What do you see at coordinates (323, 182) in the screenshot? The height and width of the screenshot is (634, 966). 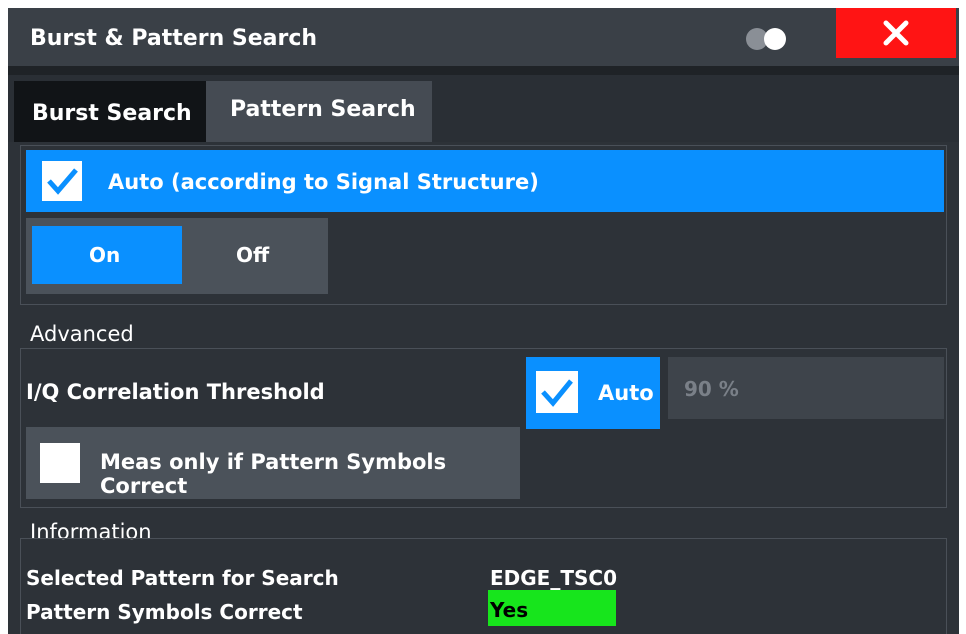 I see `auto-signal-structure-label: Auto (according to Signal Structure)` at bounding box center [323, 182].